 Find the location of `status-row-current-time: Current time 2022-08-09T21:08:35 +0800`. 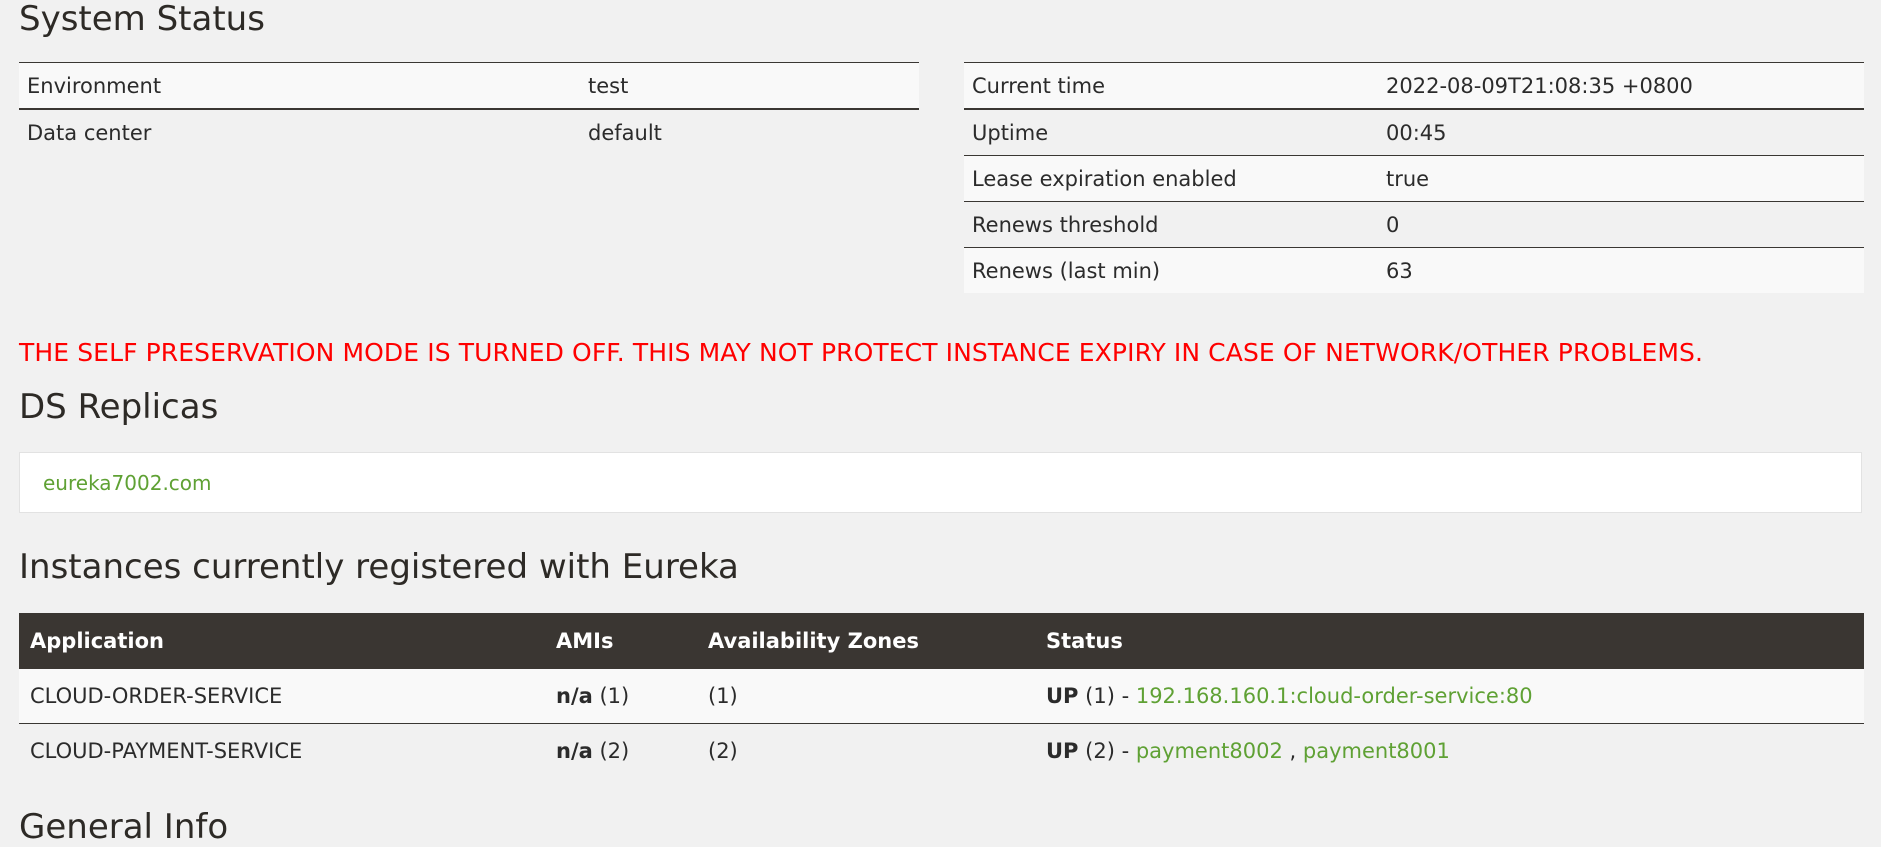

status-row-current-time: Current time 2022-08-09T21:08:35 +0800 is located at coordinates (1414, 85).